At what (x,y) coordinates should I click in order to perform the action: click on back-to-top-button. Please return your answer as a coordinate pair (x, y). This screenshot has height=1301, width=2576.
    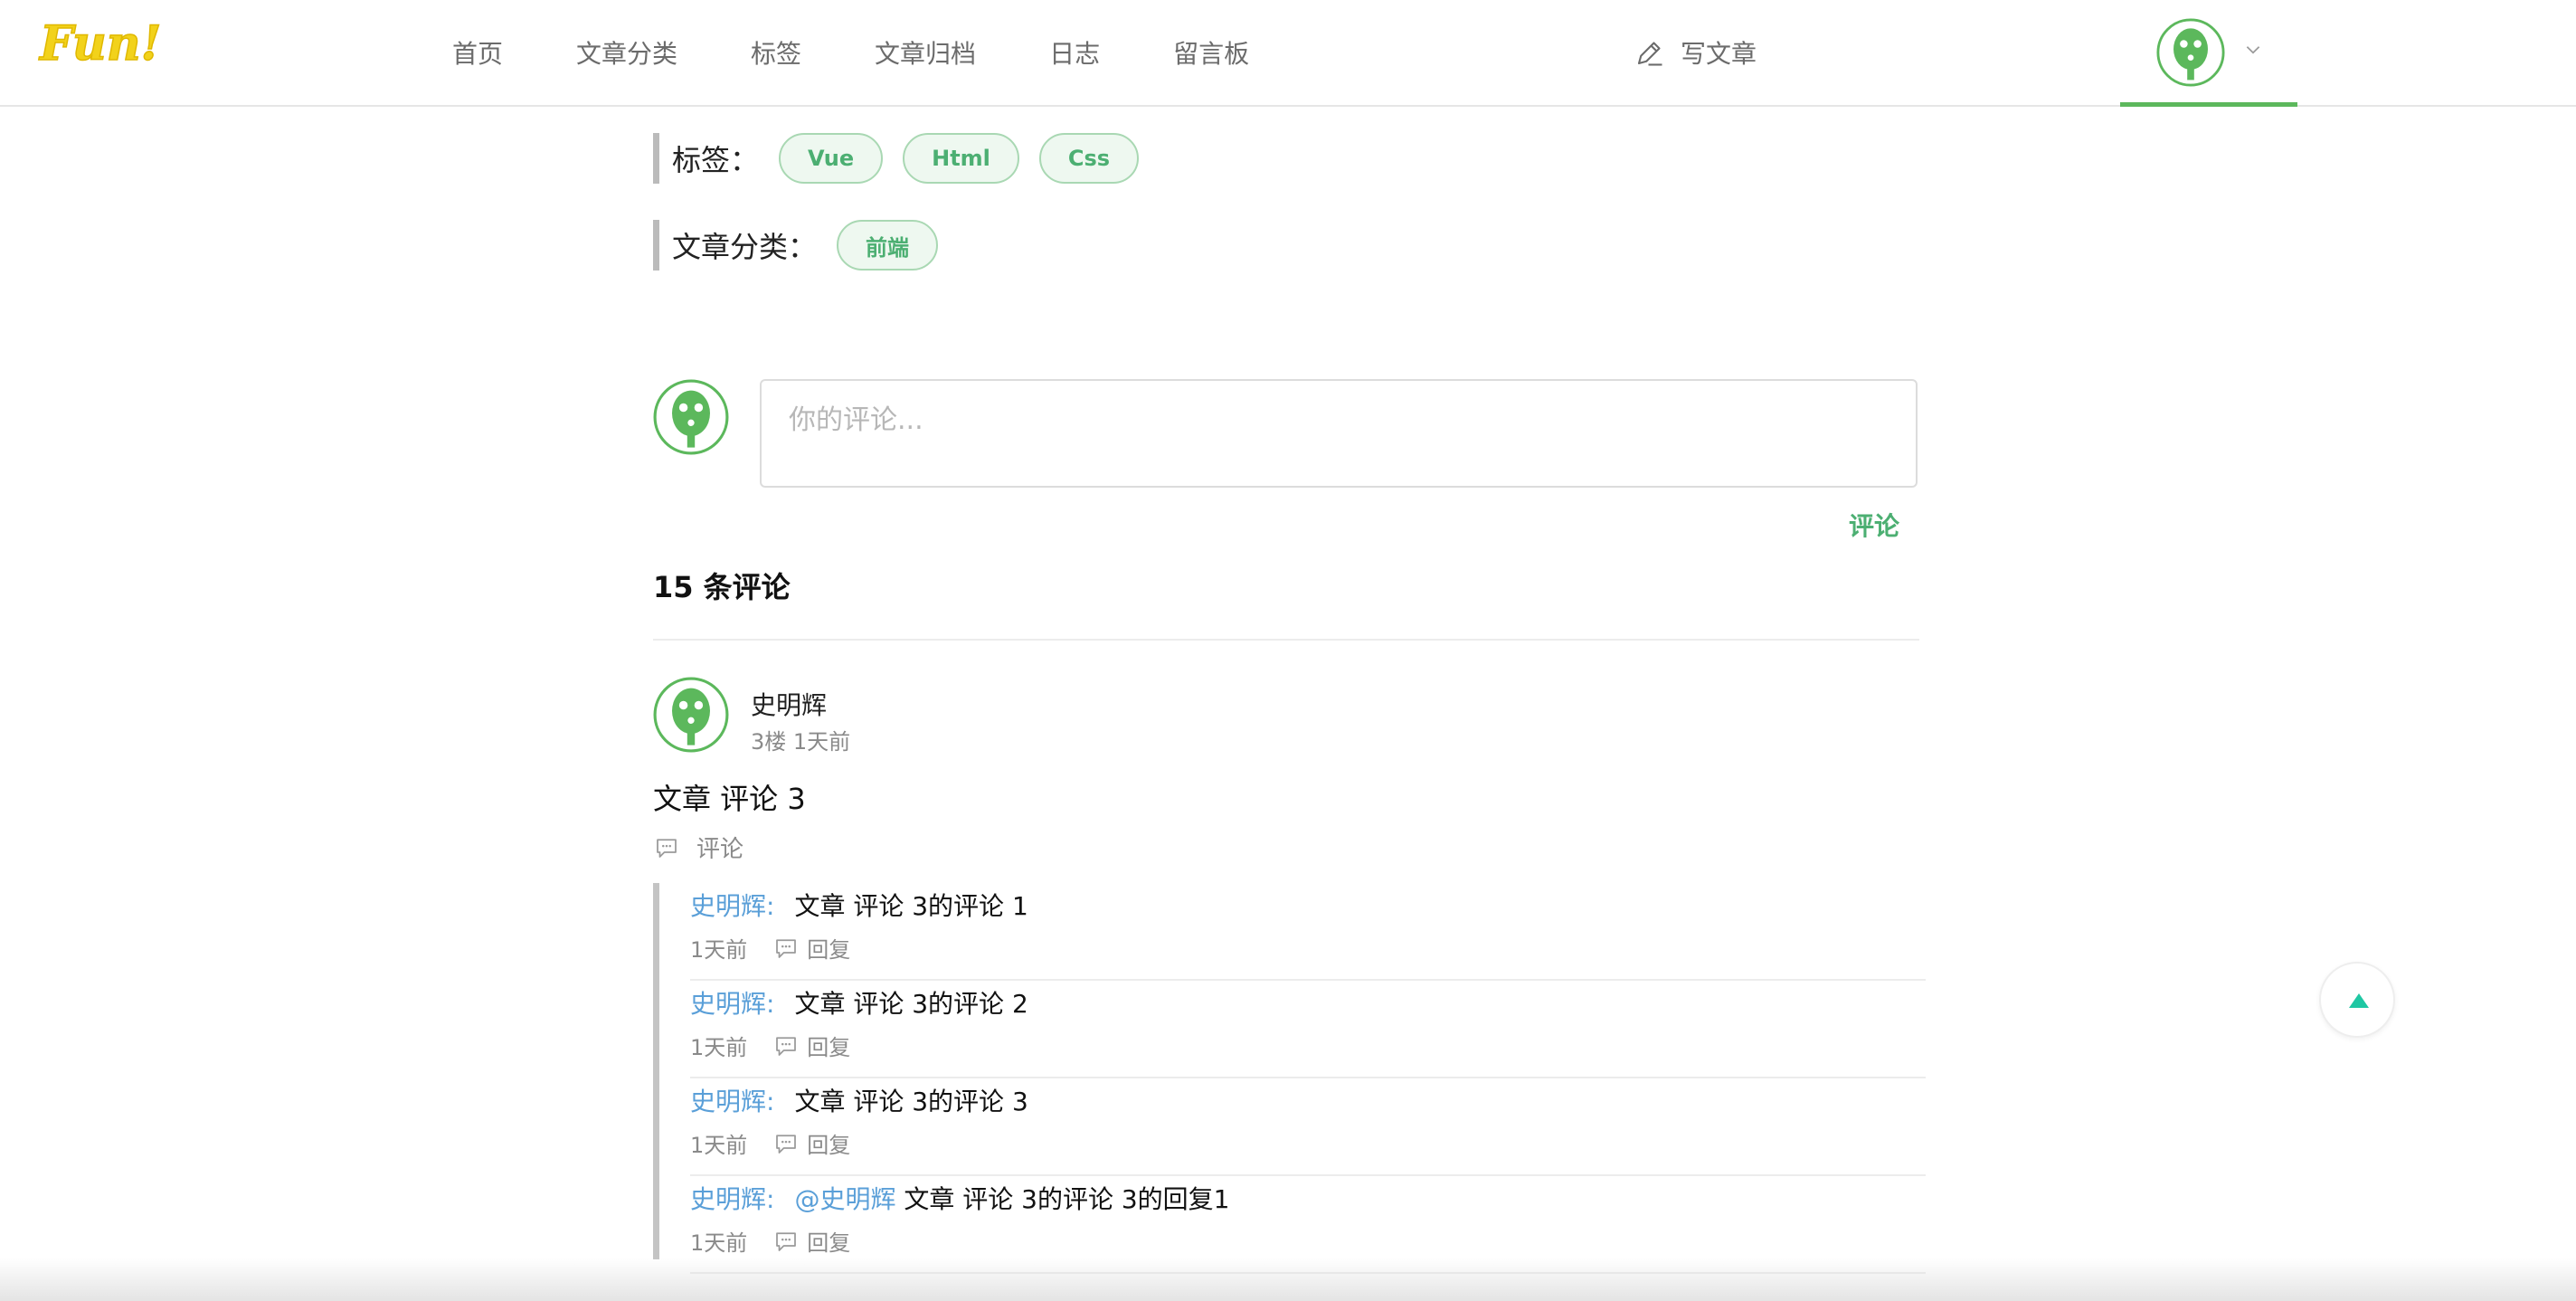
    Looking at the image, I should click on (2357, 1000).